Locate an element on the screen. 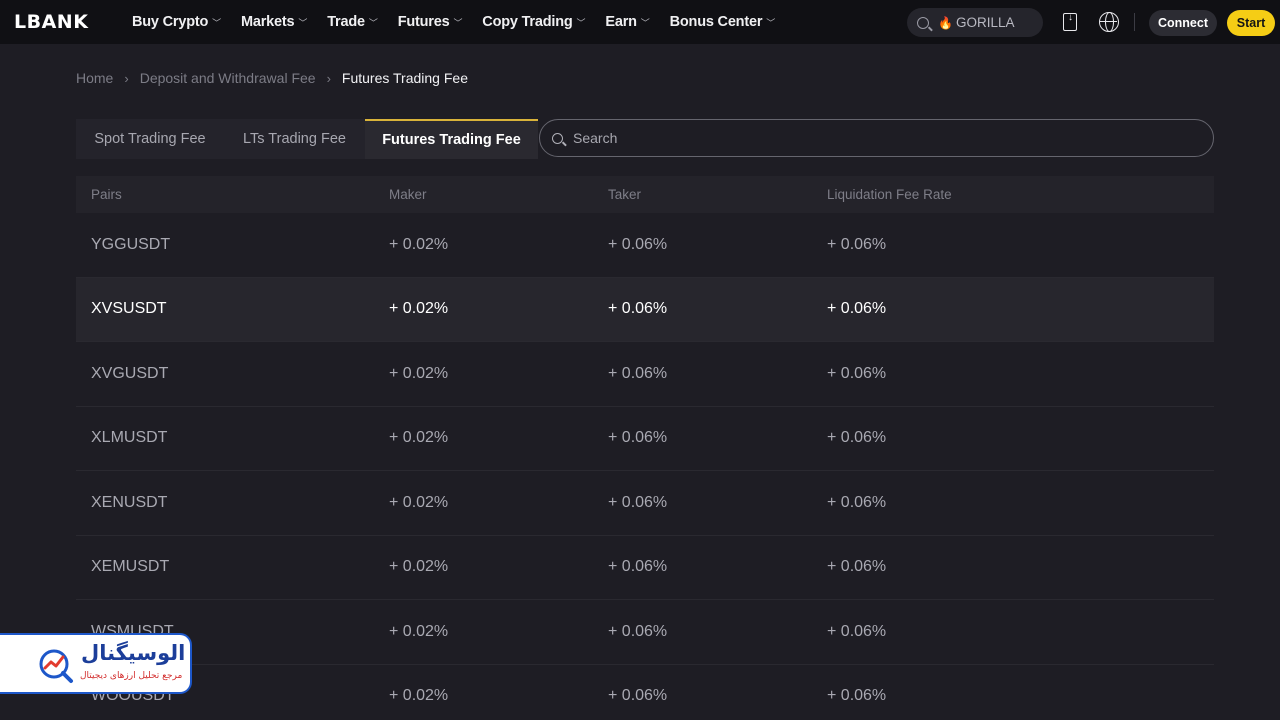 Image resolution: width=1280 pixels, height=720 pixels. menu-markets: Markets ﹀ is located at coordinates (274, 22).